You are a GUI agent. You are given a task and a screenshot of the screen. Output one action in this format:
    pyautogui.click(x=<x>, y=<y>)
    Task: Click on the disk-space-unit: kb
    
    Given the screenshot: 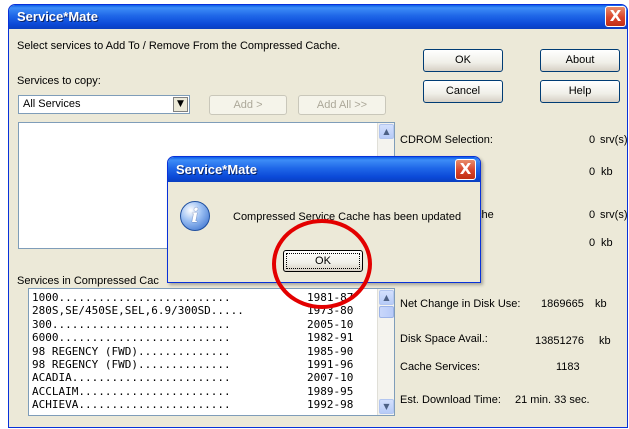 What is the action you would take?
    pyautogui.click(x=605, y=341)
    